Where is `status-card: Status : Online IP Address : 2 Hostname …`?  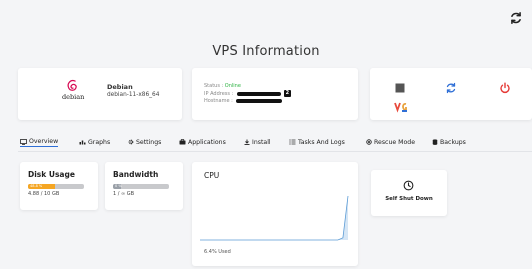 status-card: Status : Online IP Address : 2 Hostname … is located at coordinates (275, 94).